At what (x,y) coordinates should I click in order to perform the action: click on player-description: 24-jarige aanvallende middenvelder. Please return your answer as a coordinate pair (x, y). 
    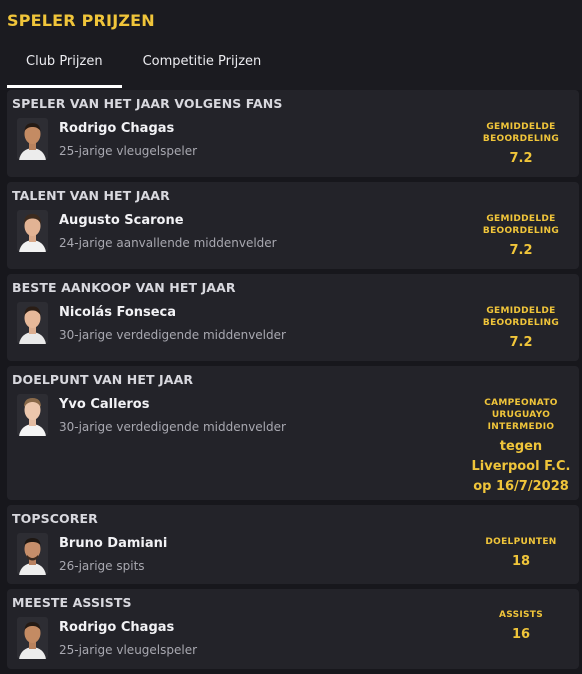
    Looking at the image, I should click on (168, 243).